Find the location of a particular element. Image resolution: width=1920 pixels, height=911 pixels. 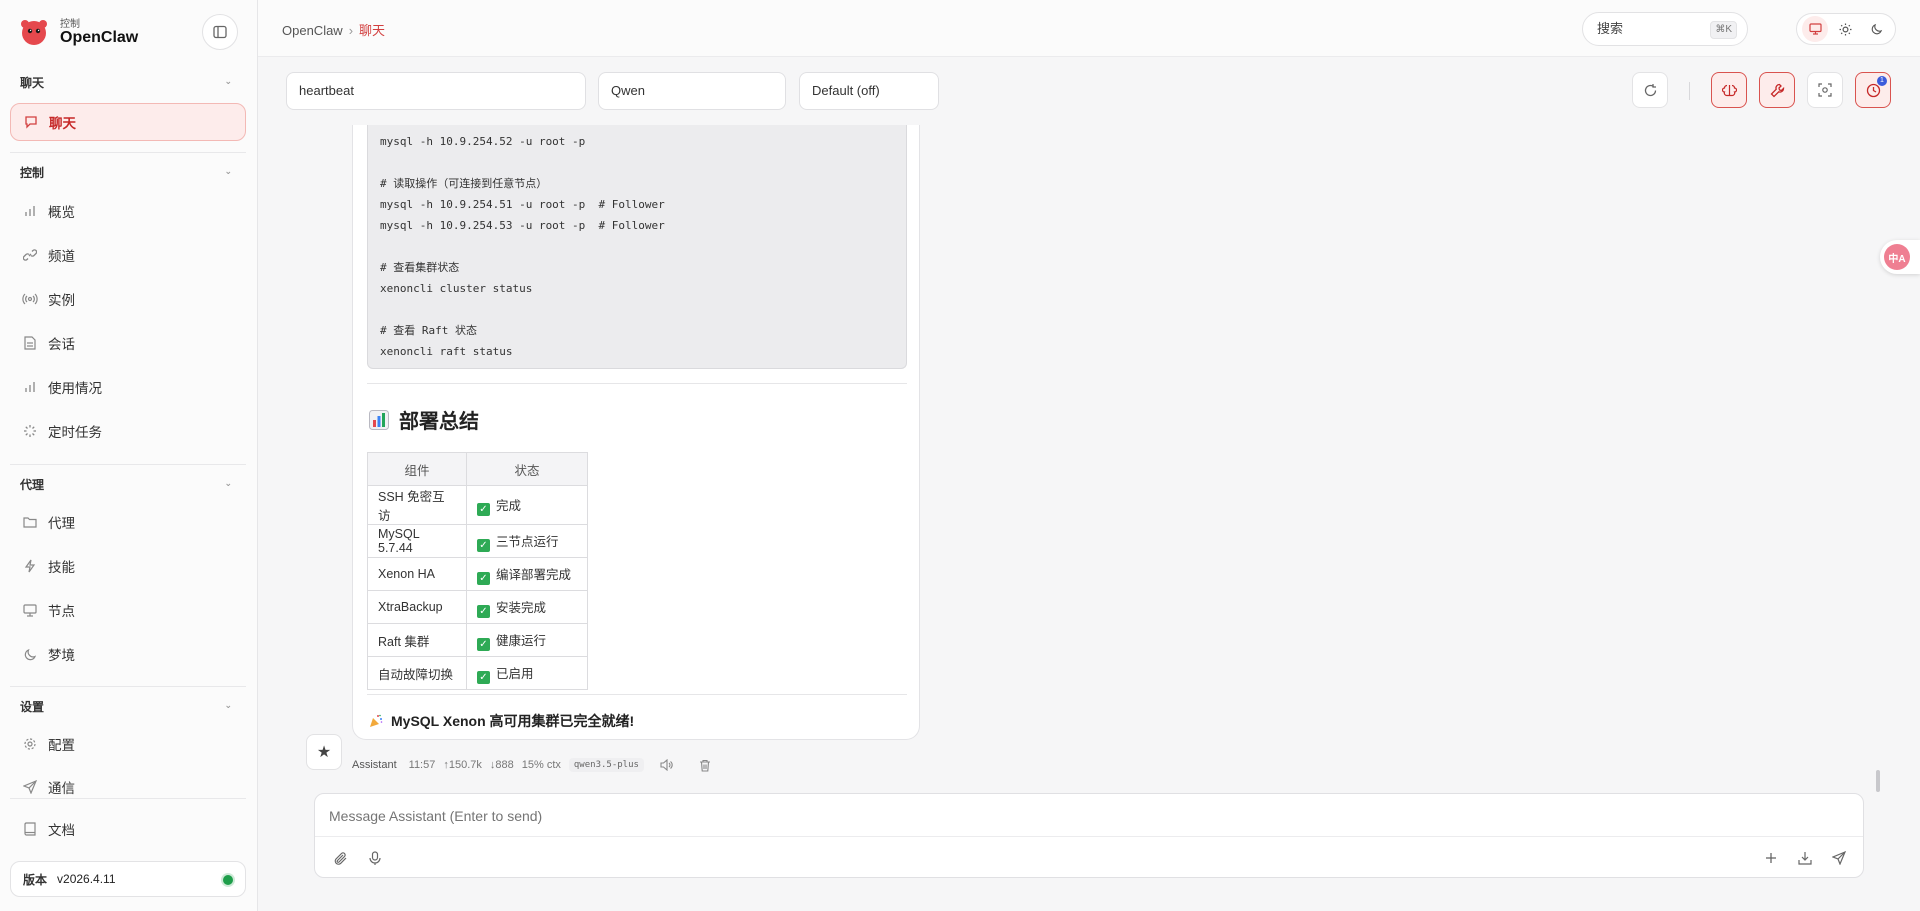

voice-input-button is located at coordinates (375, 858).